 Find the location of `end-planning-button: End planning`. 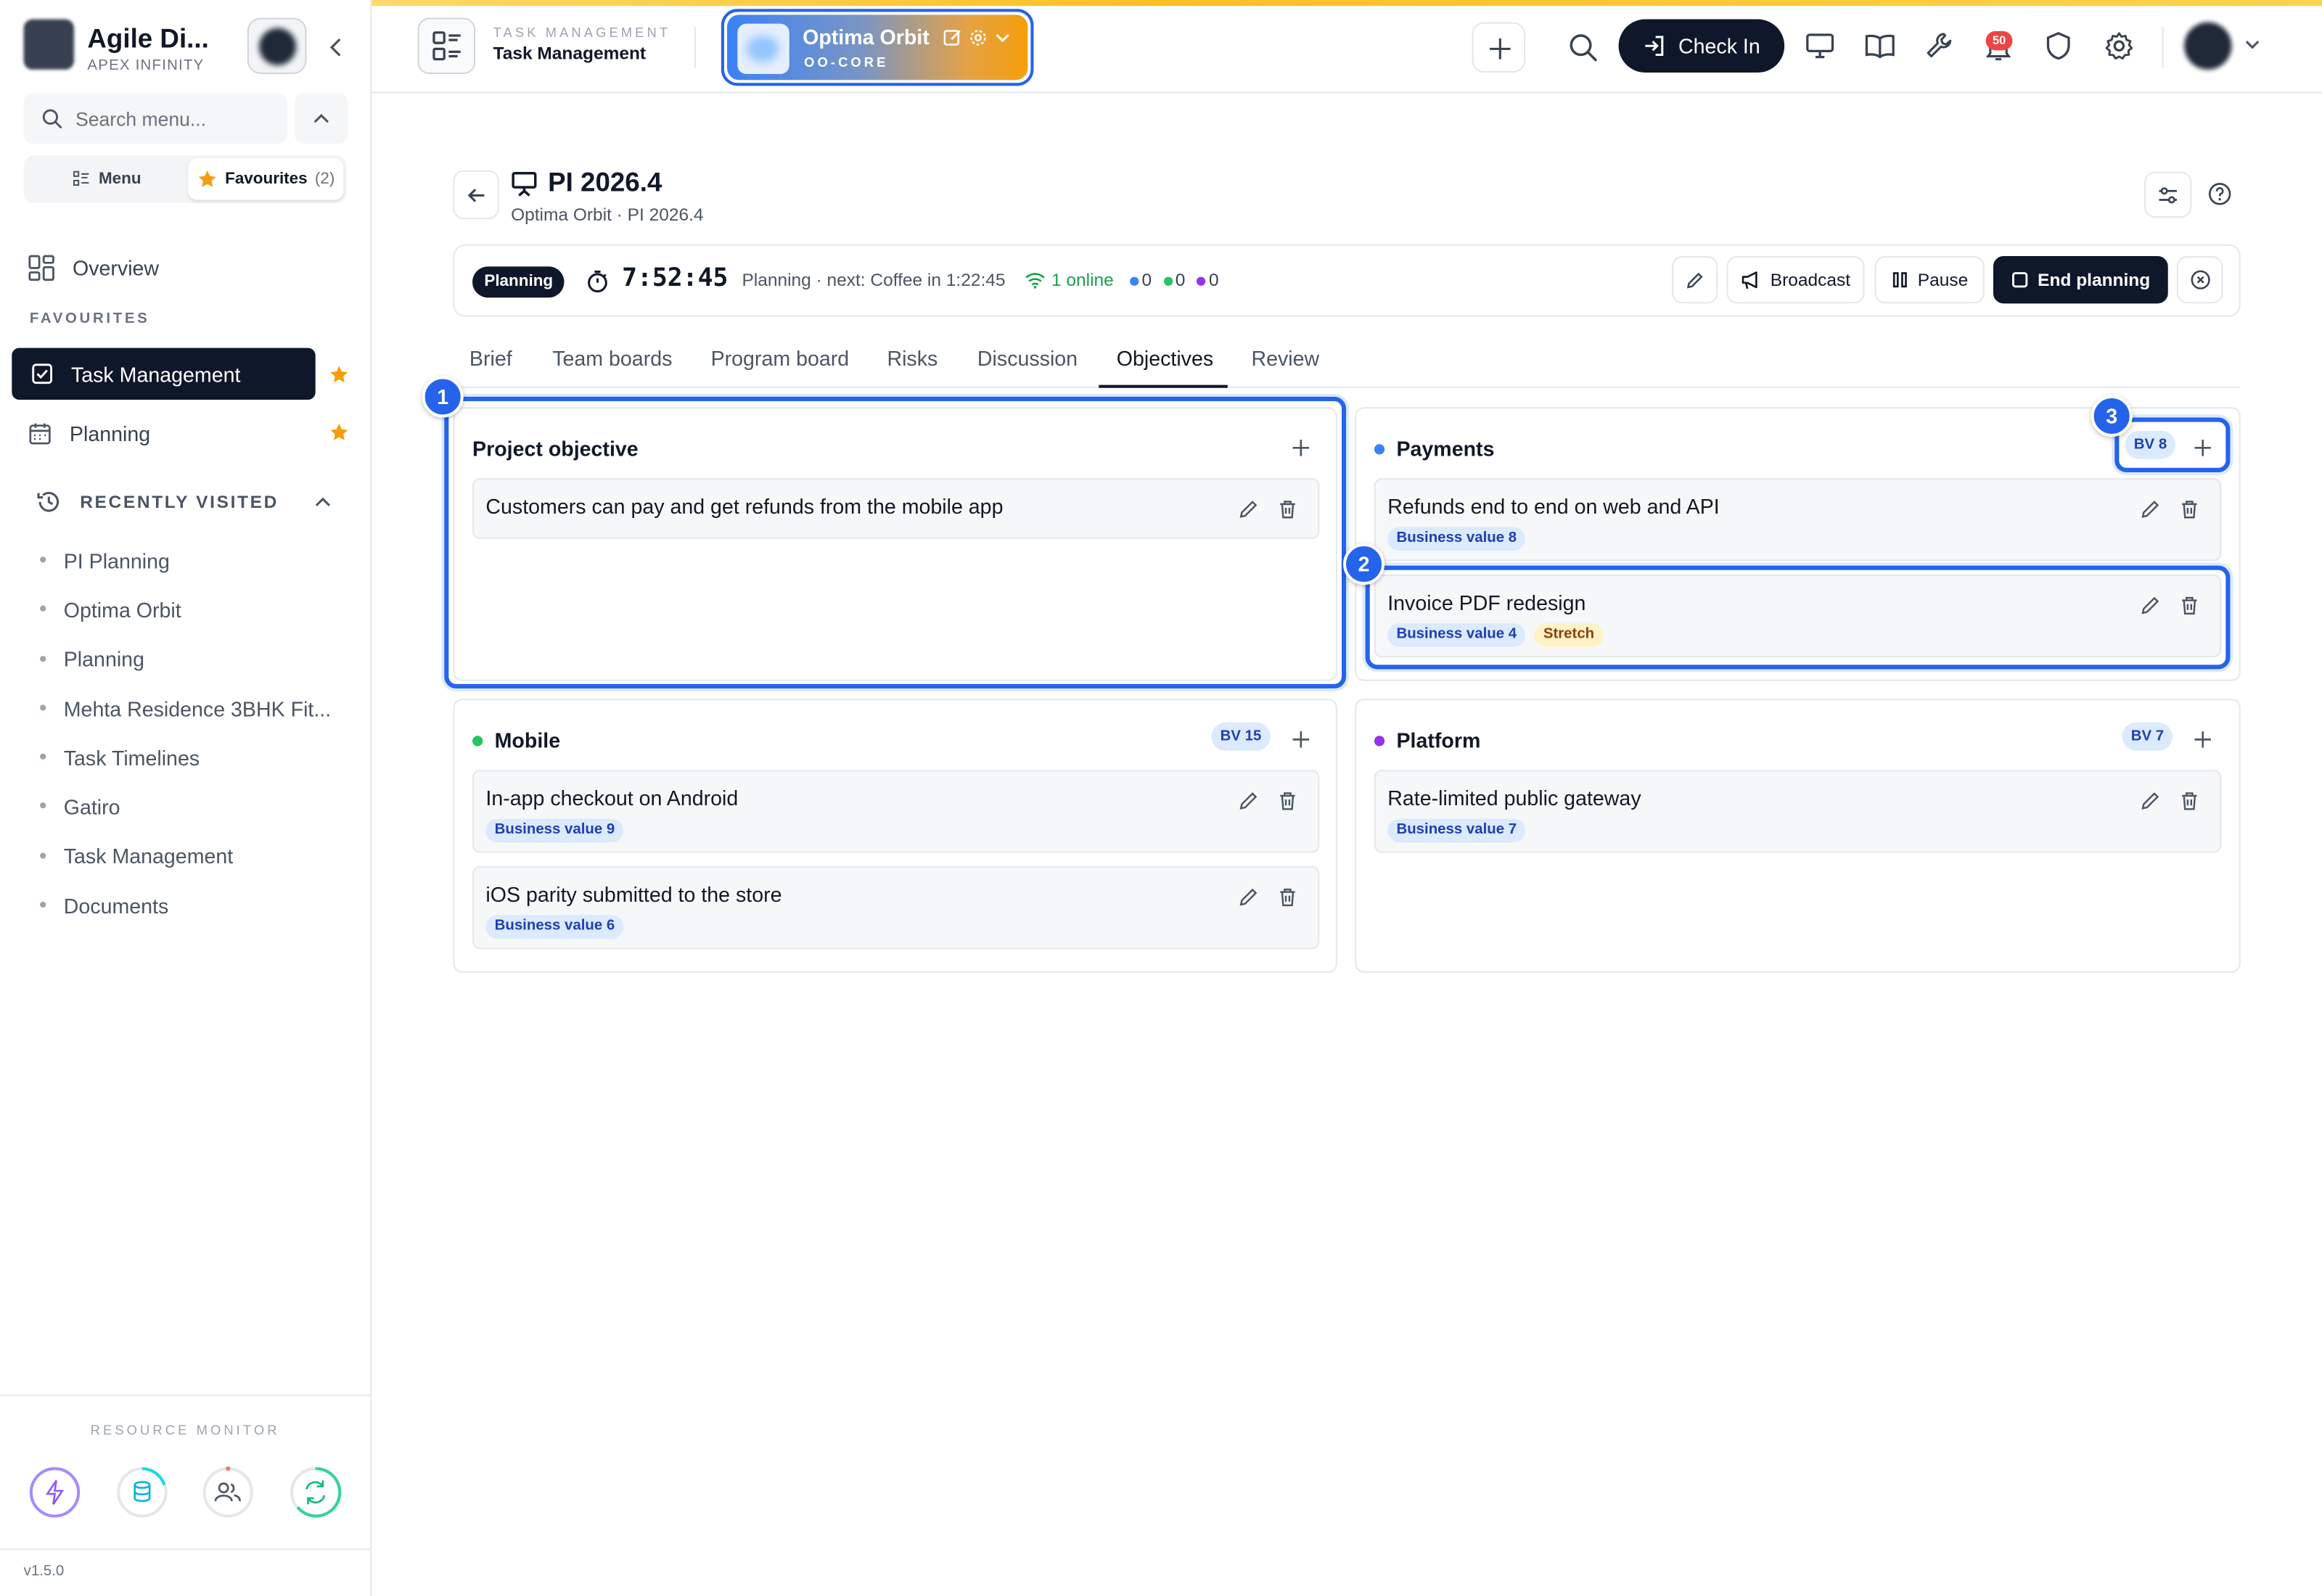

end-planning-button: End planning is located at coordinates (2080, 280).